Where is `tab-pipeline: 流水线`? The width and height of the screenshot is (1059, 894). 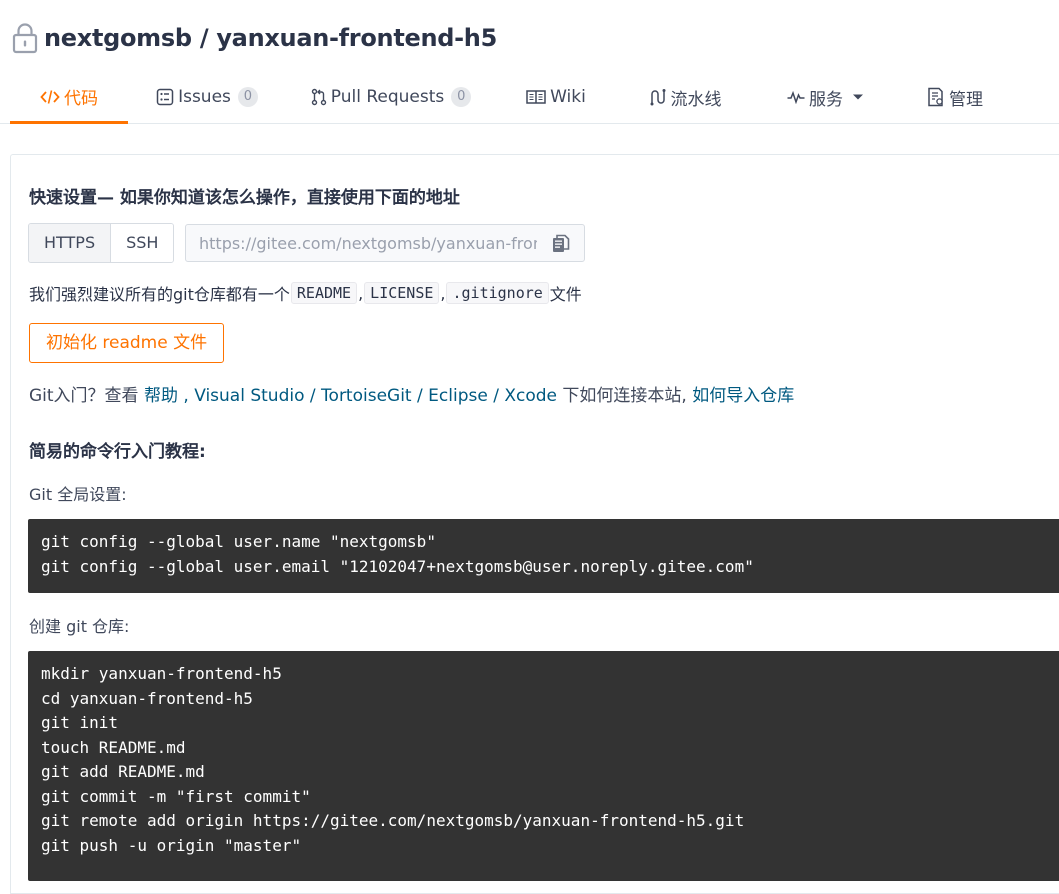
tab-pipeline: 流水线 is located at coordinates (685, 97).